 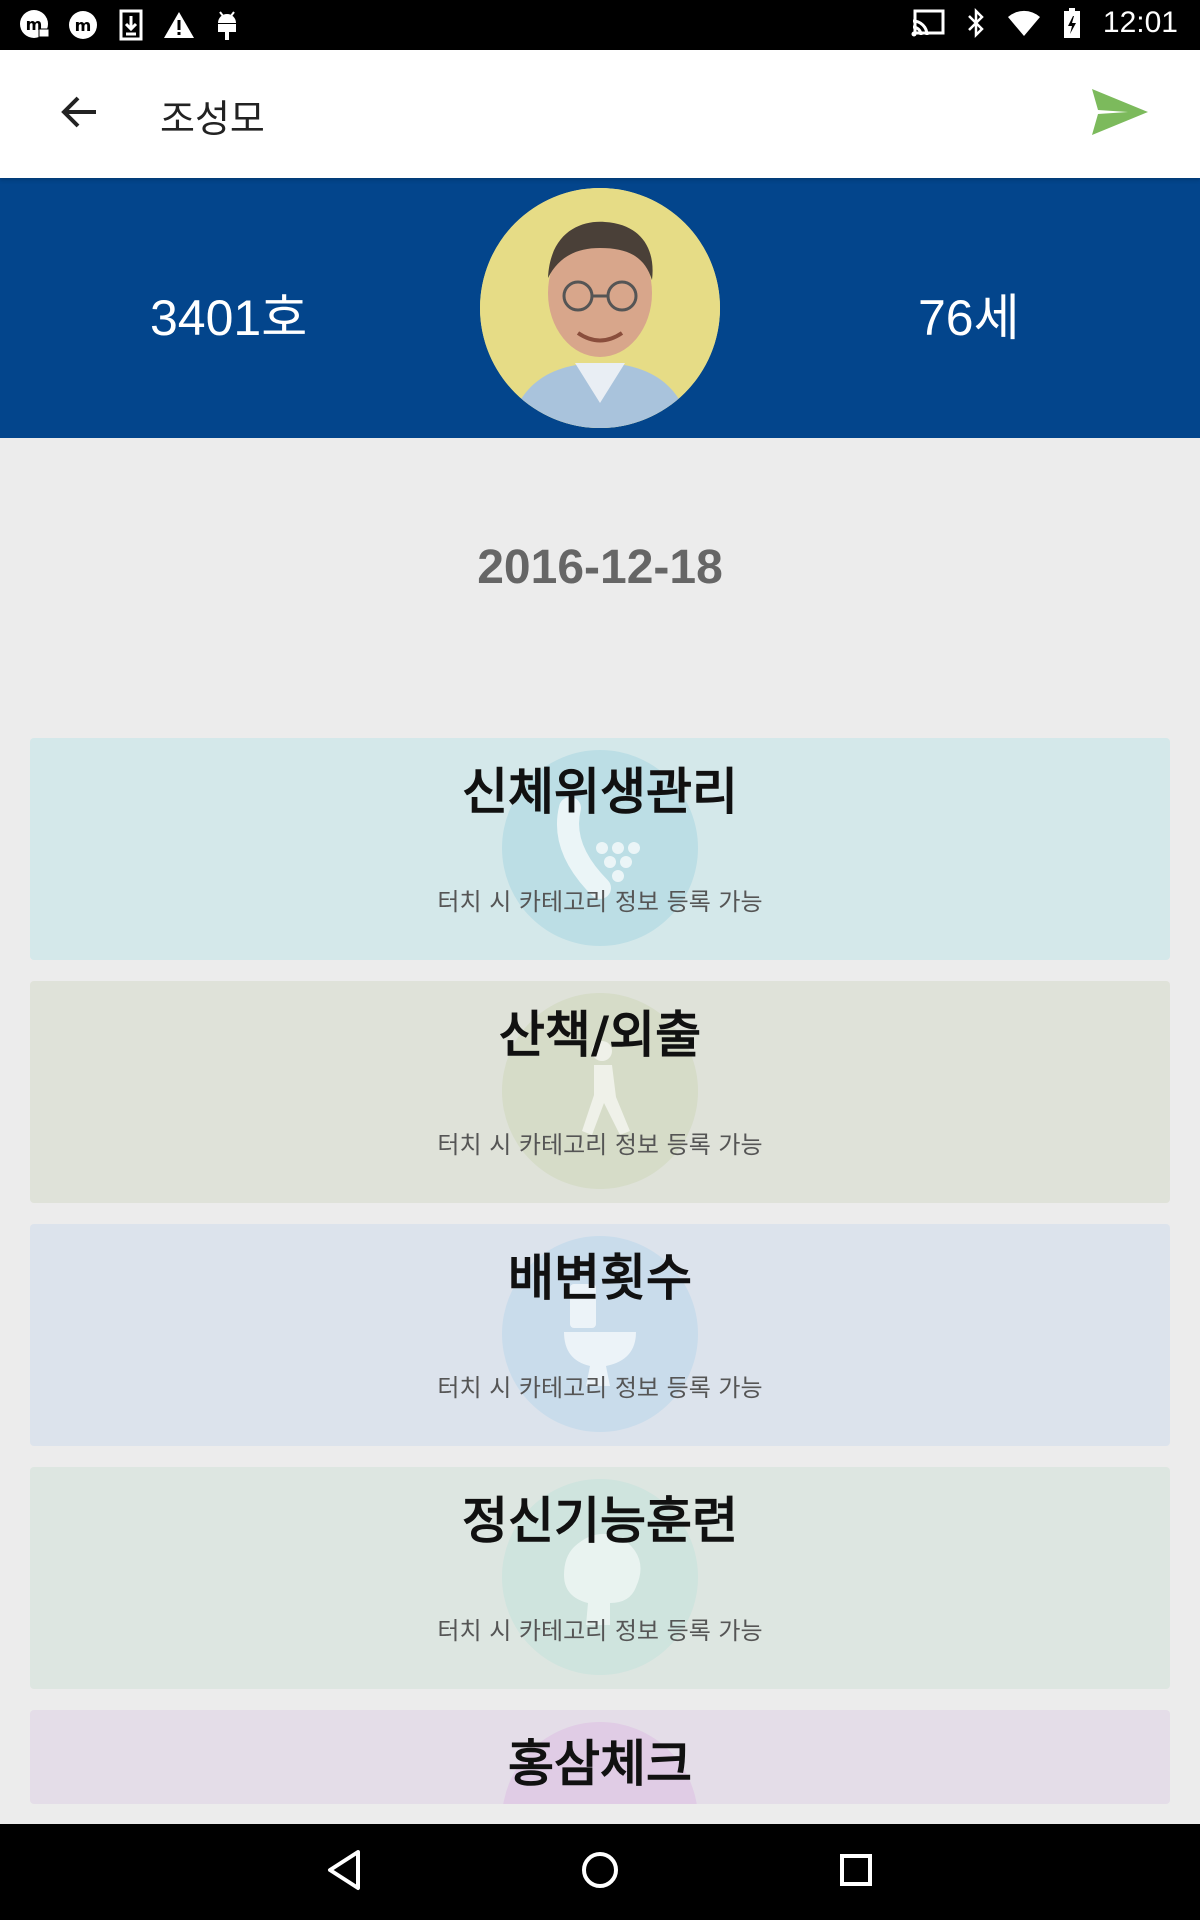 I want to click on nav-home-icon, so click(x=600, y=1872).